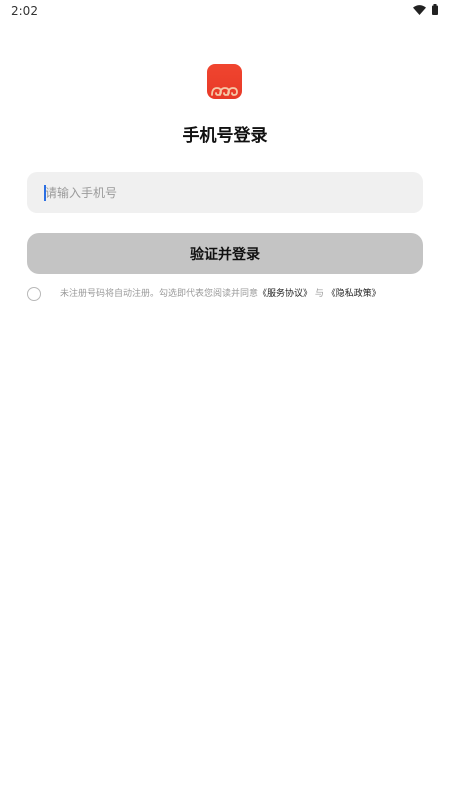  I want to click on agreement-row: 未注册号码将自动注册。勾选即代表您阅读并同意《服务协议》 与 《隐私政策》, so click(225, 294).